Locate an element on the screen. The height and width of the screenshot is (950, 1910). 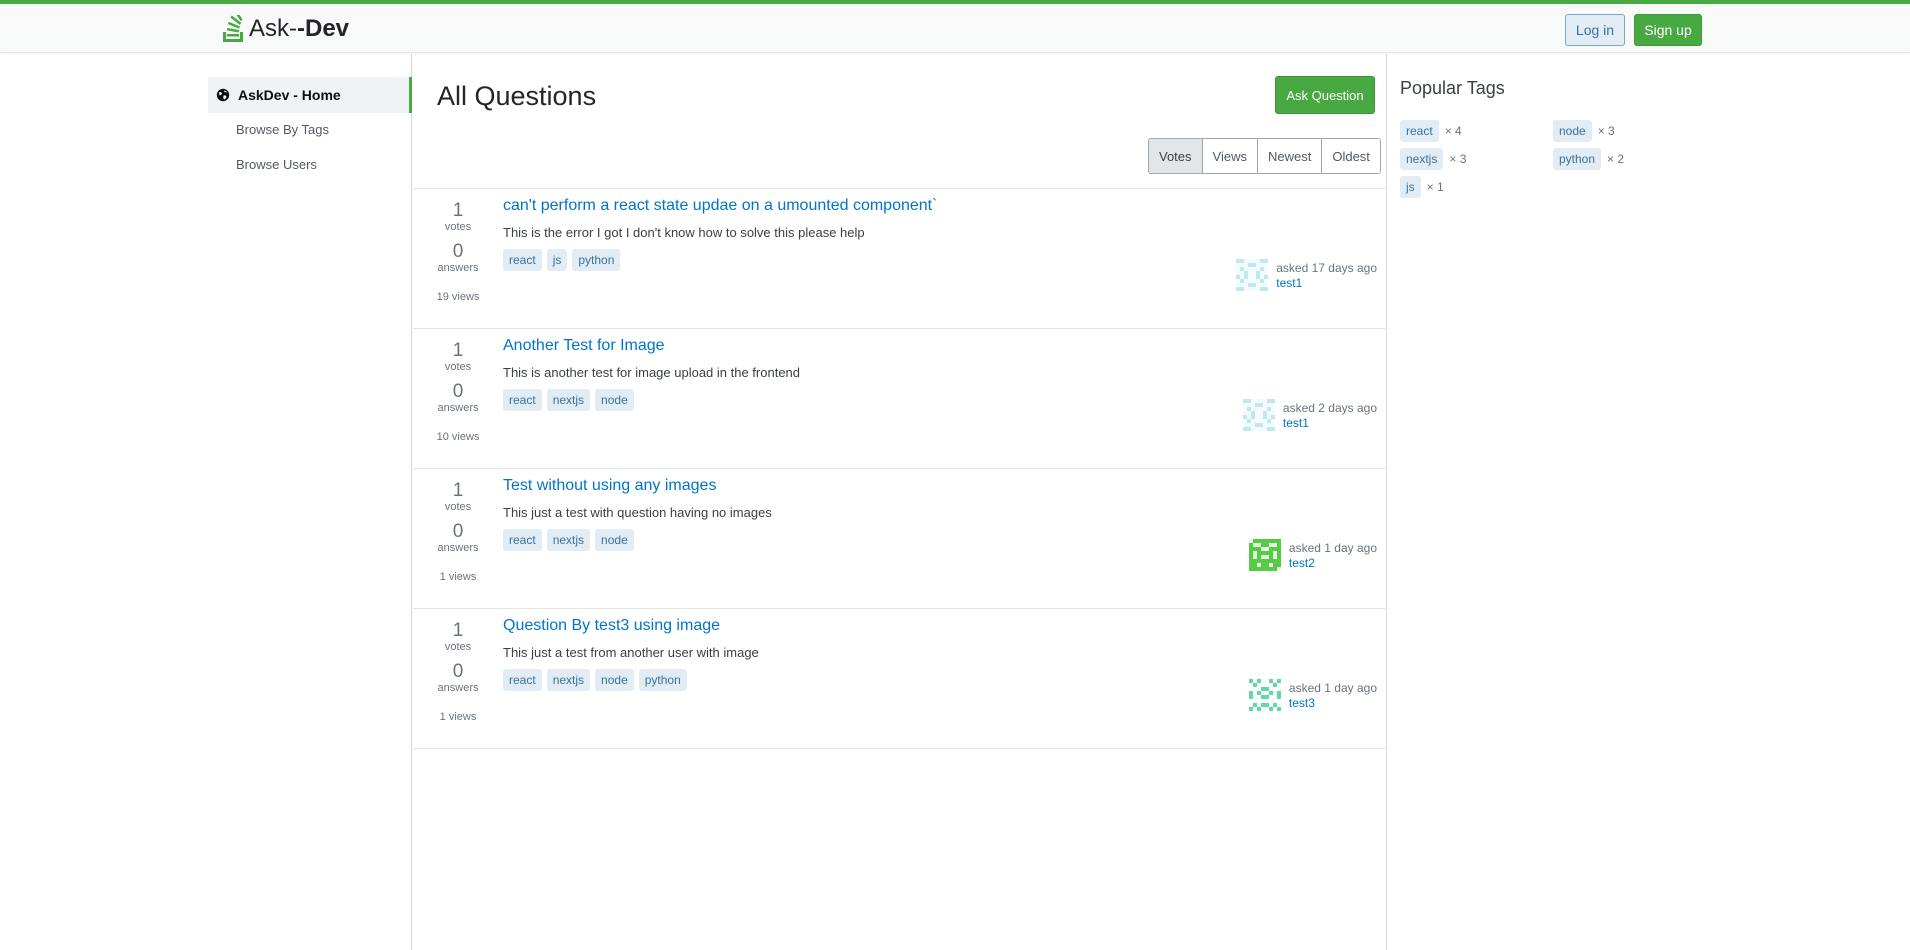
question-stats: 1 votes 0 answers 10 views is located at coordinates (458, 386).